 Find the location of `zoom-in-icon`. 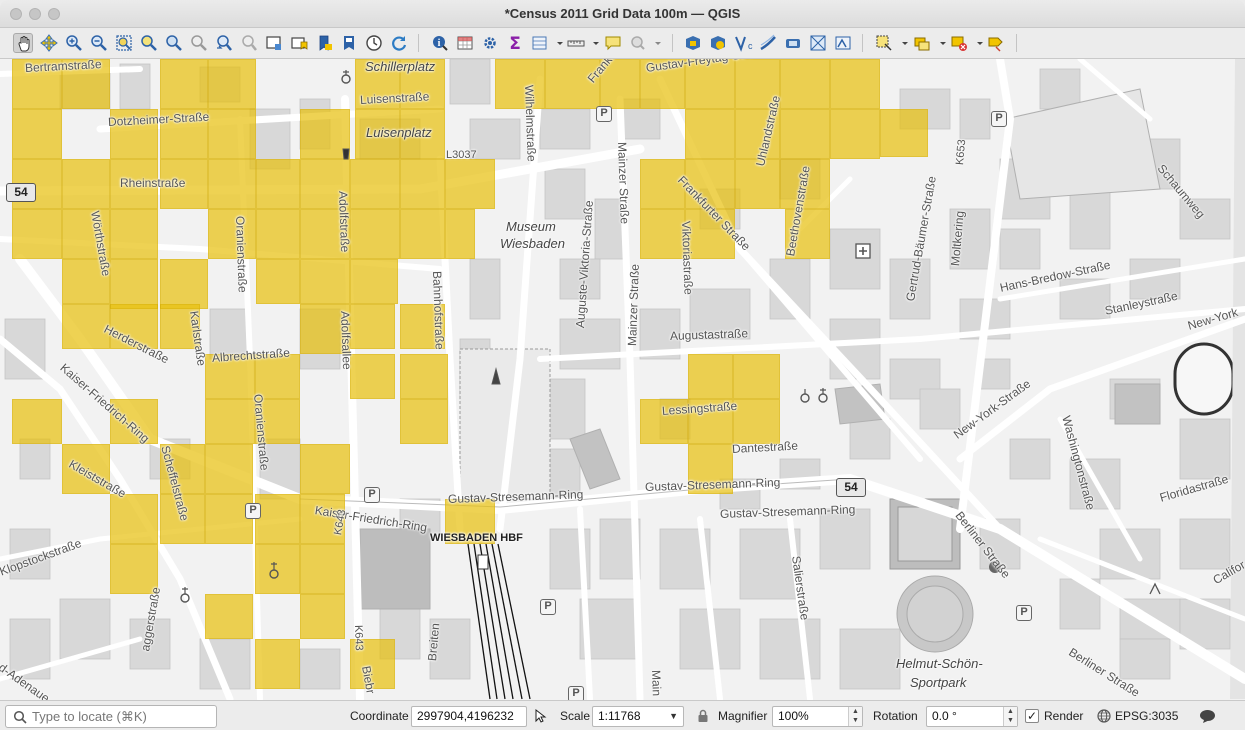

zoom-in-icon is located at coordinates (74, 43).